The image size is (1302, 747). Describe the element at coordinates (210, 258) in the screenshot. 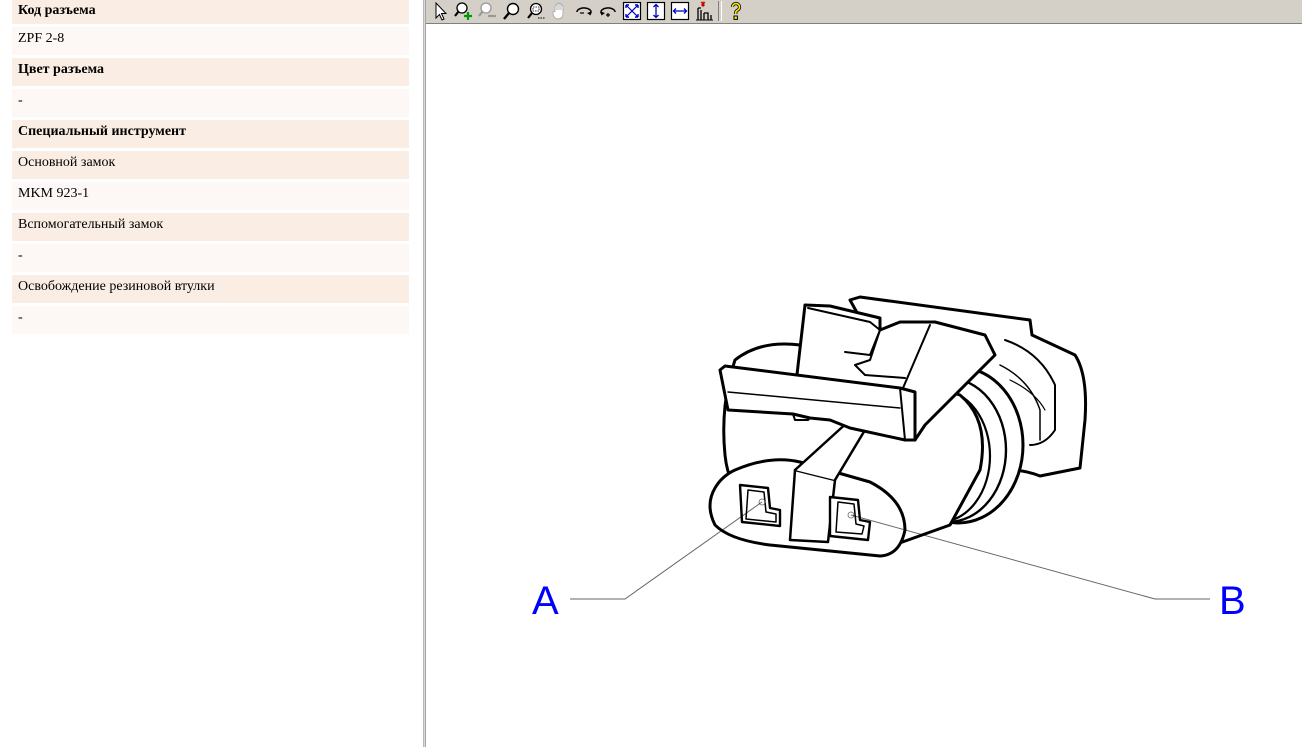

I see `secondary-lock-value: -` at that location.